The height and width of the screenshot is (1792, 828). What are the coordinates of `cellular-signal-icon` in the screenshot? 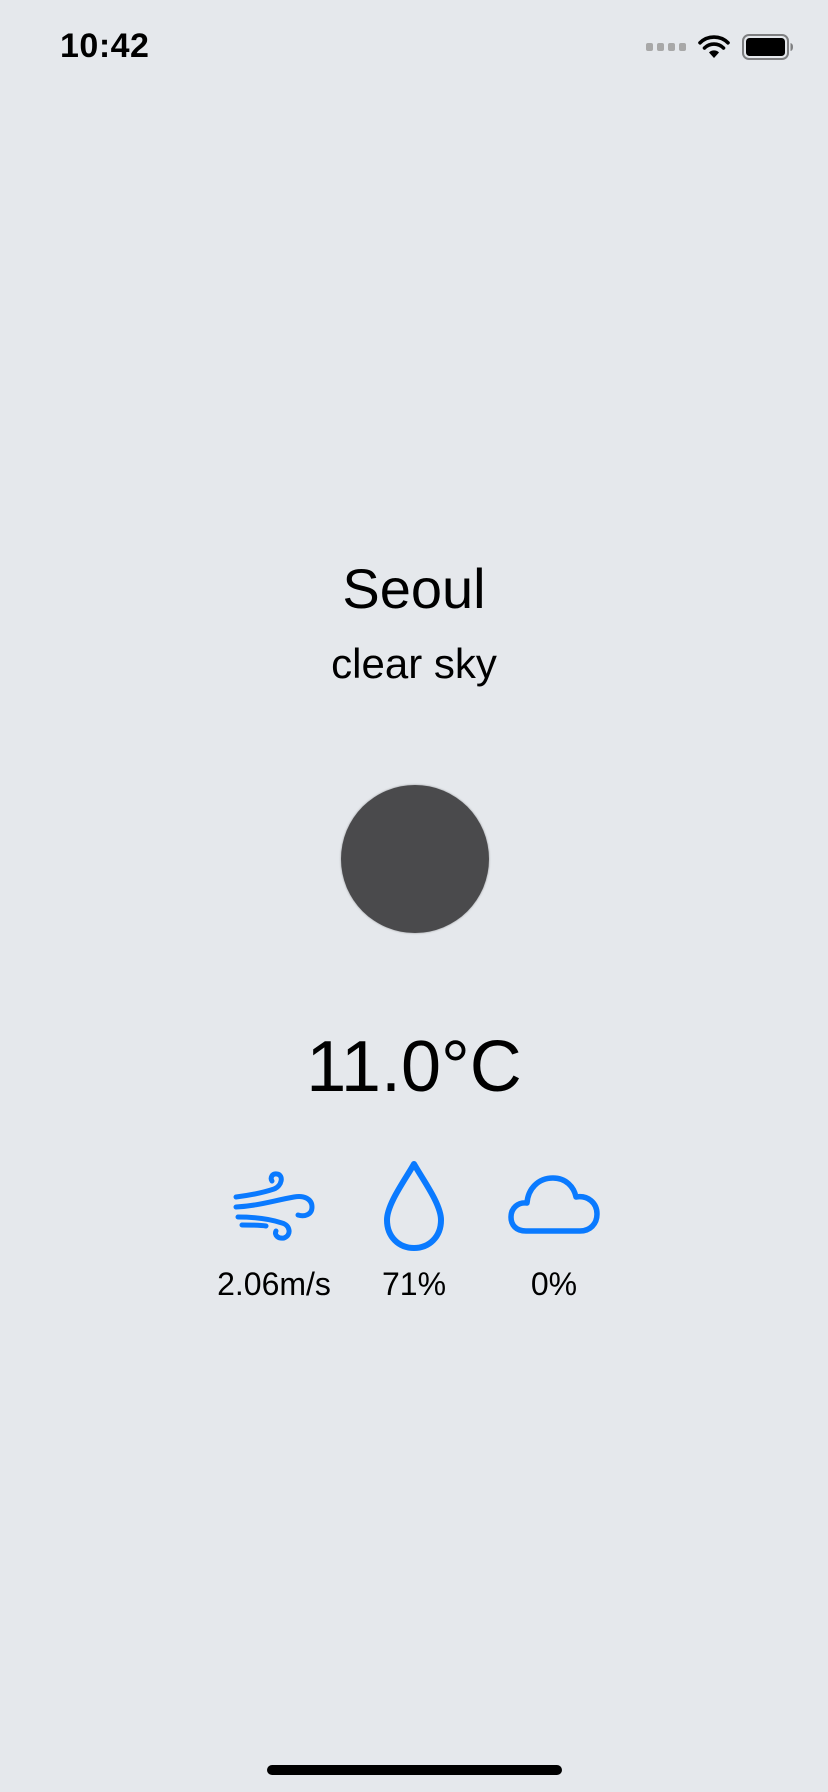 It's located at (666, 47).